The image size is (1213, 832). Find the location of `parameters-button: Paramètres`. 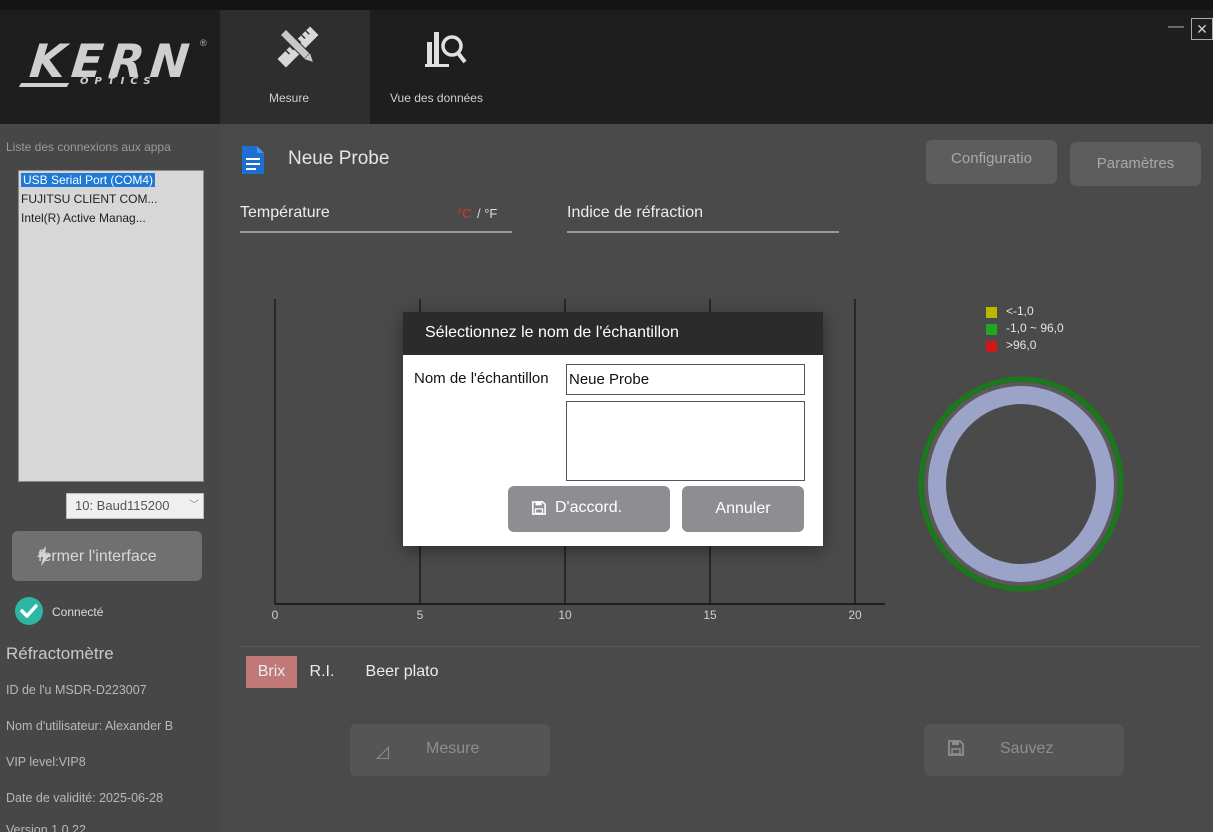

parameters-button: Paramètres is located at coordinates (1135, 164).